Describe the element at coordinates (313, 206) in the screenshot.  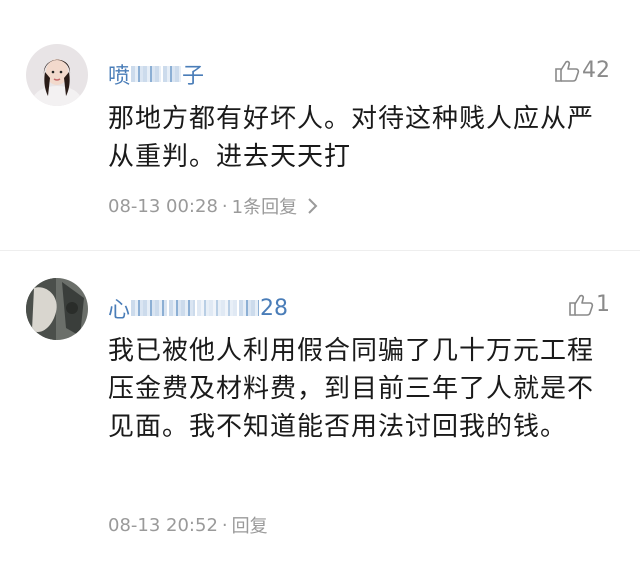
I see `chevron-right-icon` at that location.